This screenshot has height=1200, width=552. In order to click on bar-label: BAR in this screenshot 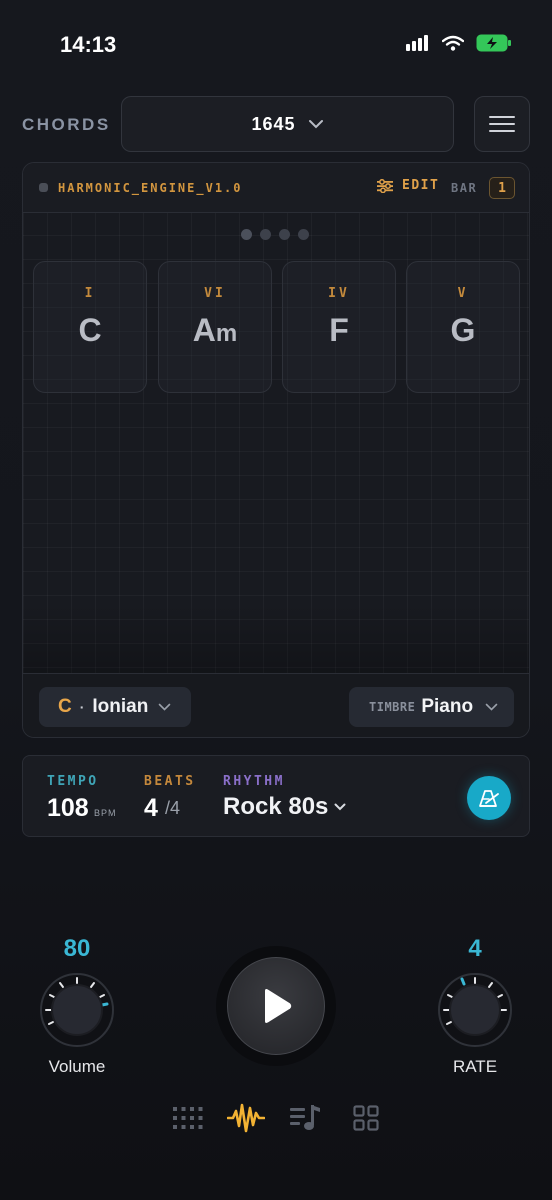, I will do `click(464, 188)`.